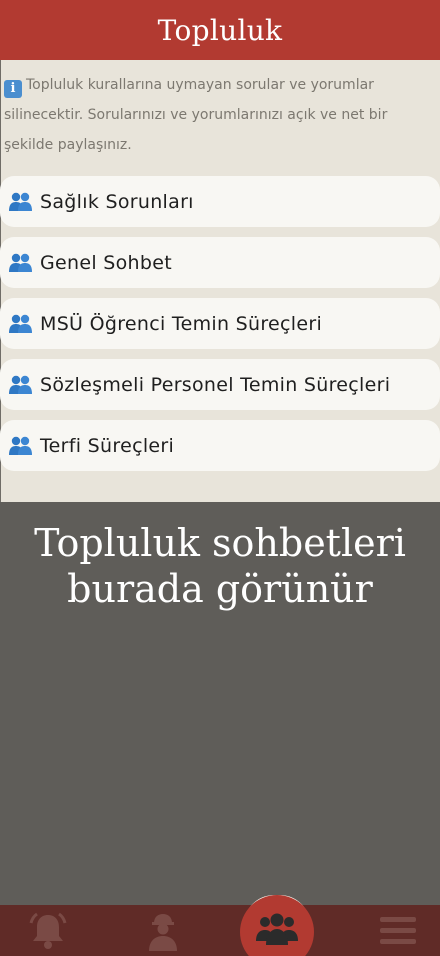 This screenshot has width=440, height=956. Describe the element at coordinates (220, 566) in the screenshot. I see `placeholder-text: Topluluk sohbetleri burada görünür` at that location.